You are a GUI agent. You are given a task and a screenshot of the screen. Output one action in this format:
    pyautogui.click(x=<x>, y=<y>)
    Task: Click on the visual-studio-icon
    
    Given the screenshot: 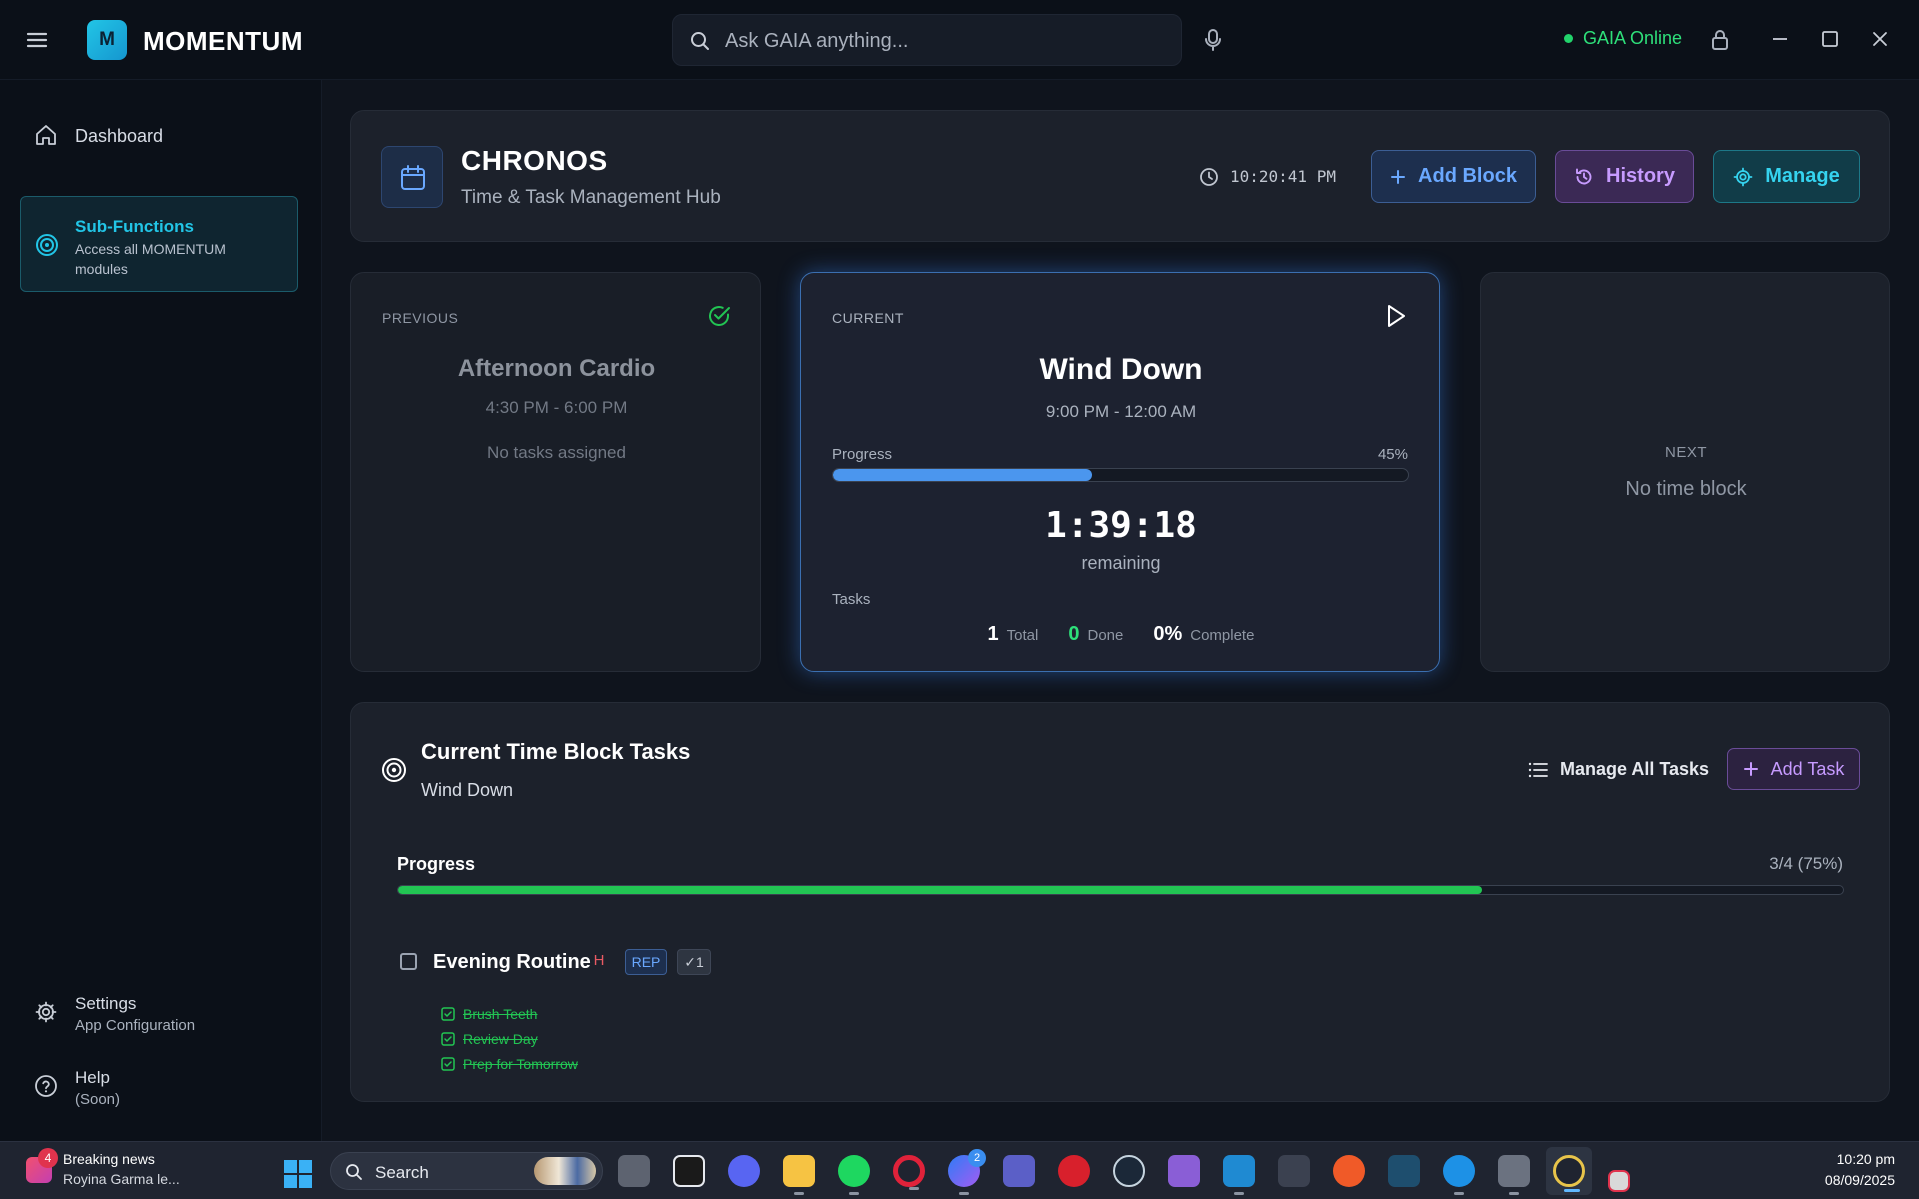 What is the action you would take?
    pyautogui.click(x=1184, y=1171)
    